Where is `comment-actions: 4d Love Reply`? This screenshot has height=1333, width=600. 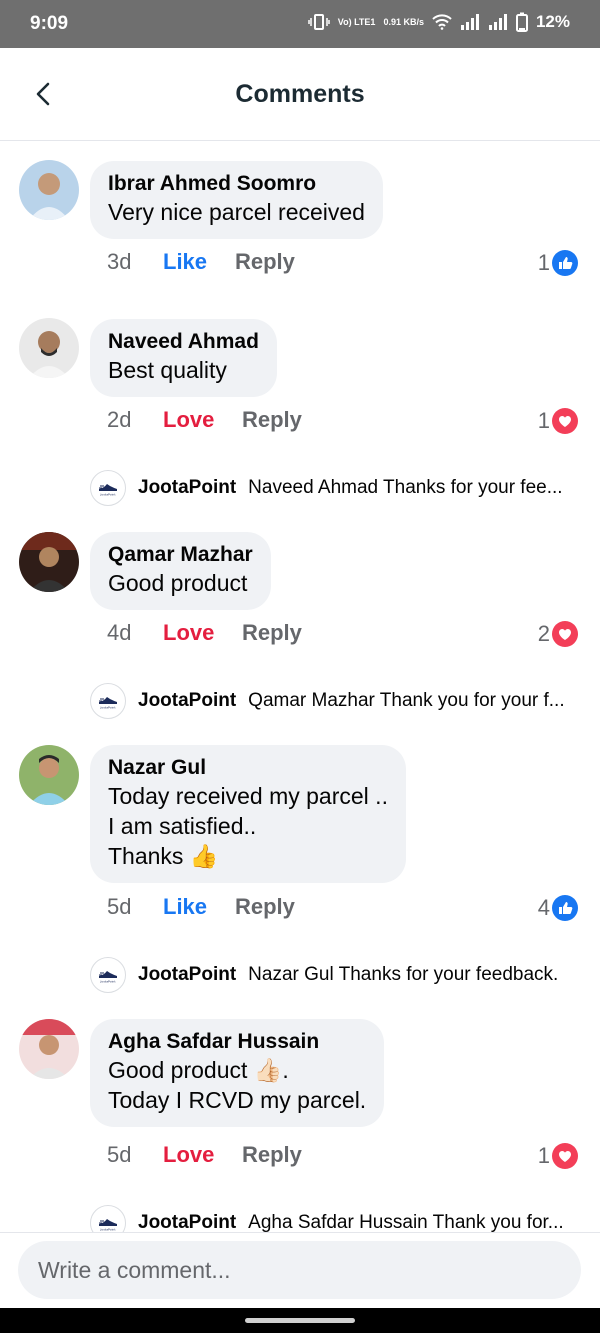 comment-actions: 4d Love Reply is located at coordinates (204, 633).